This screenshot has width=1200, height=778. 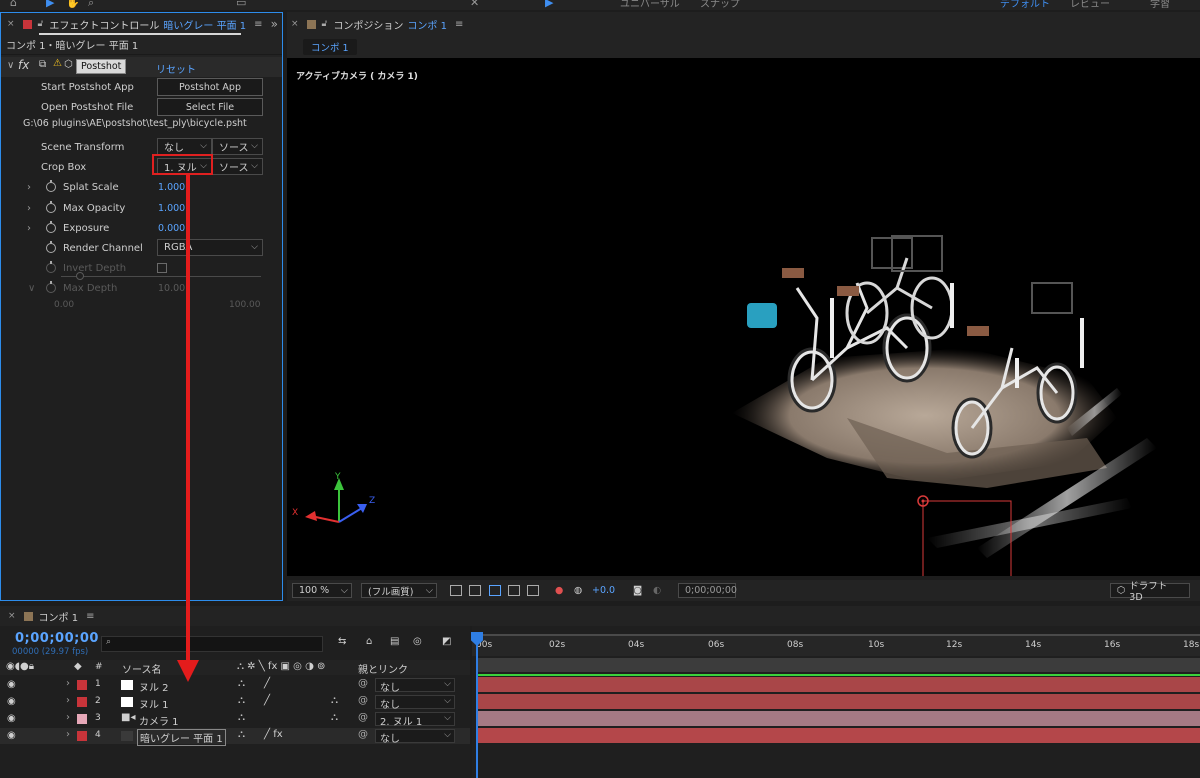 What do you see at coordinates (383, 668) in the screenshot?
I see `parent-link-header: 親とリンク` at bounding box center [383, 668].